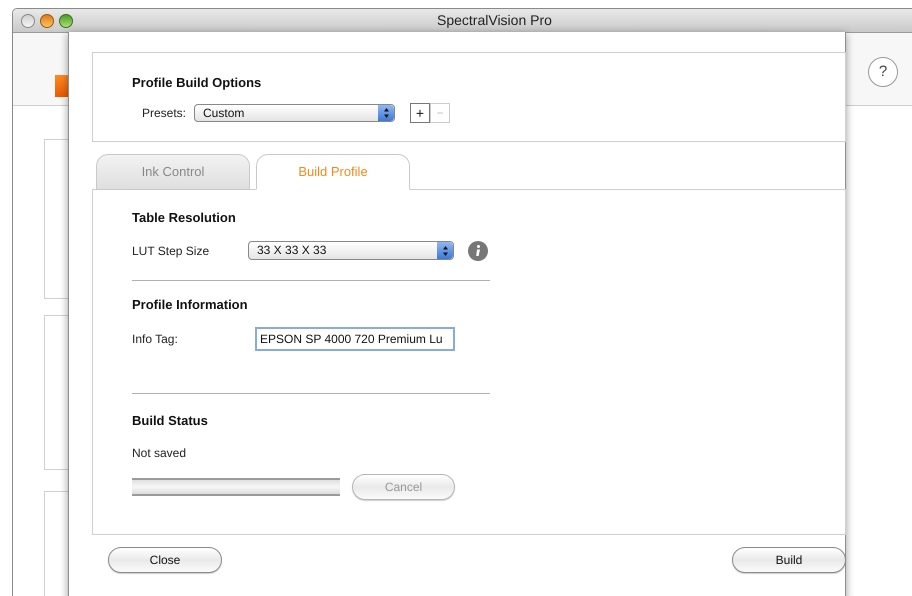 The image size is (912, 596). Describe the element at coordinates (789, 560) in the screenshot. I see `build-button: Build` at that location.